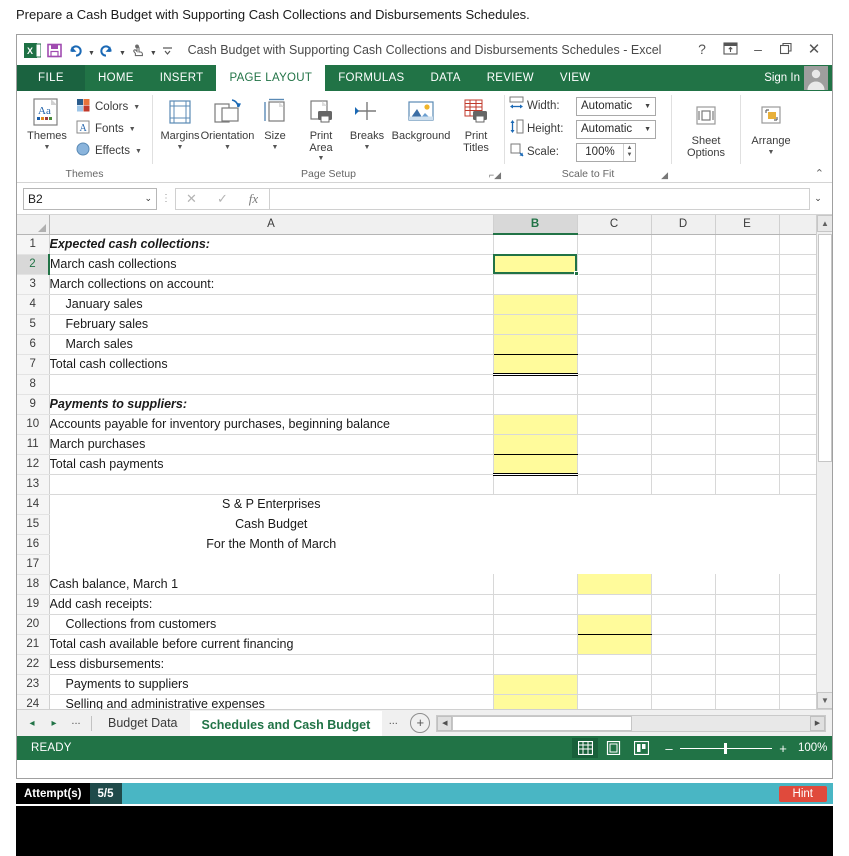 This screenshot has height=856, width=849. I want to click on cell-E24, so click(747, 701).